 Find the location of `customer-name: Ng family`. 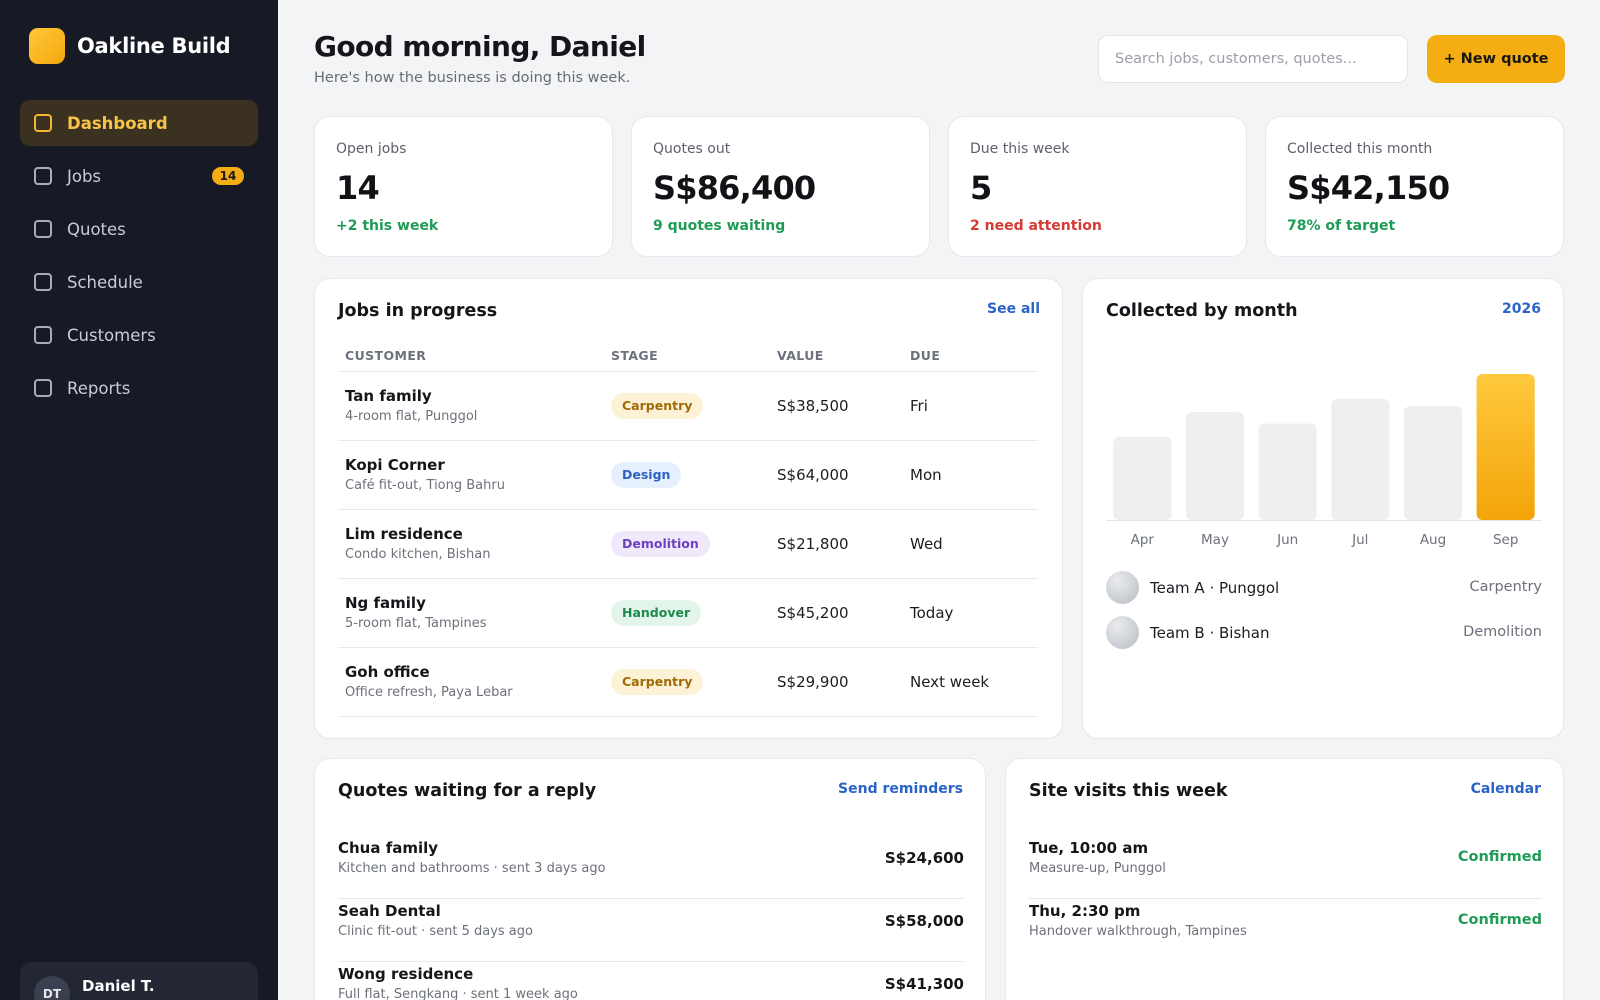

customer-name: Ng family is located at coordinates (385, 603).